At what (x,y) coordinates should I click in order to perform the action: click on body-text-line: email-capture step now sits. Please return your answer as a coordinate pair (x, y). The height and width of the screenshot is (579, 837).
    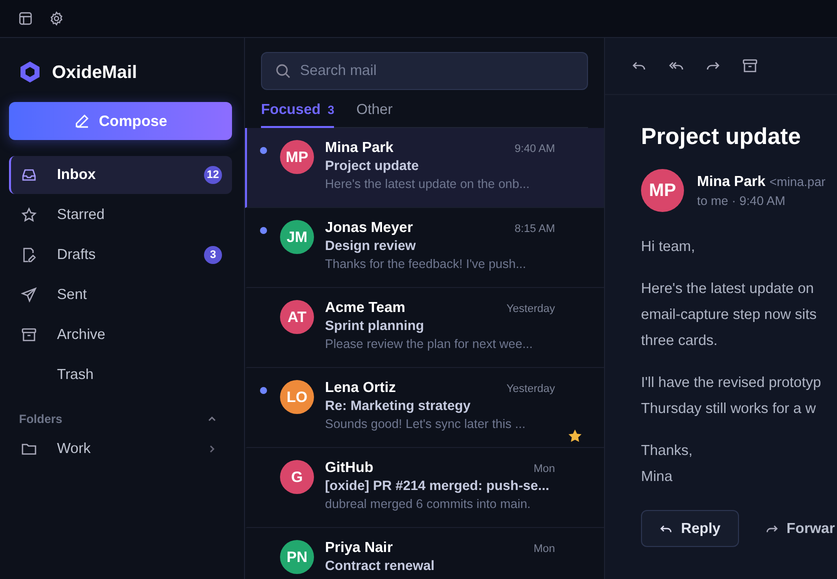
    Looking at the image, I should click on (729, 315).